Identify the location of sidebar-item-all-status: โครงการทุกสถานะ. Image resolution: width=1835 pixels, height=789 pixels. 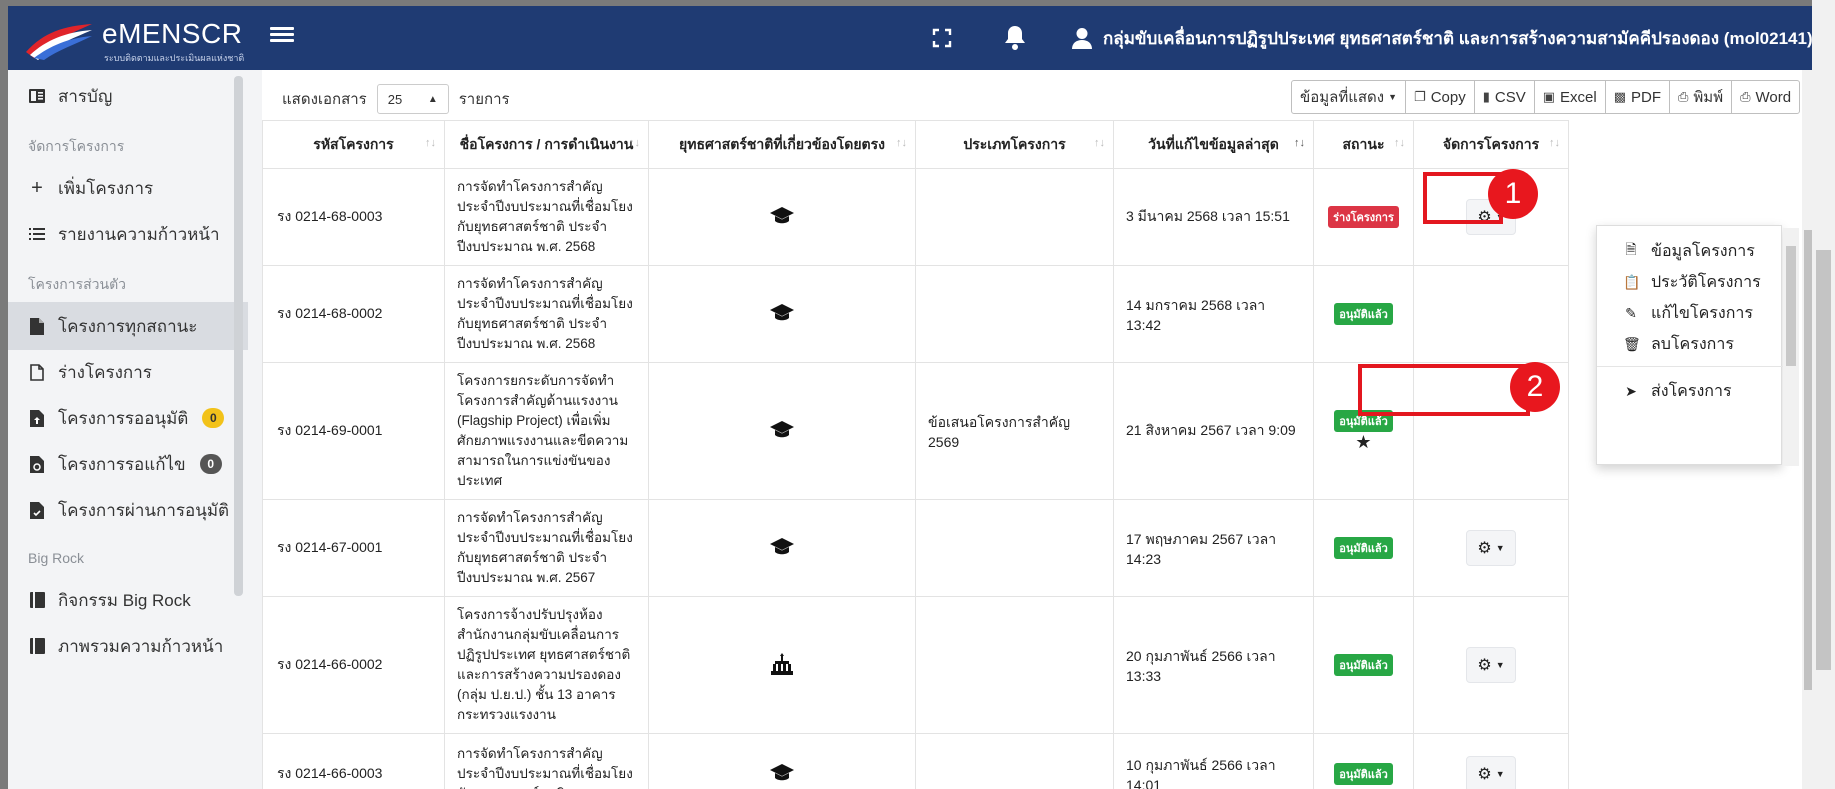
(128, 326).